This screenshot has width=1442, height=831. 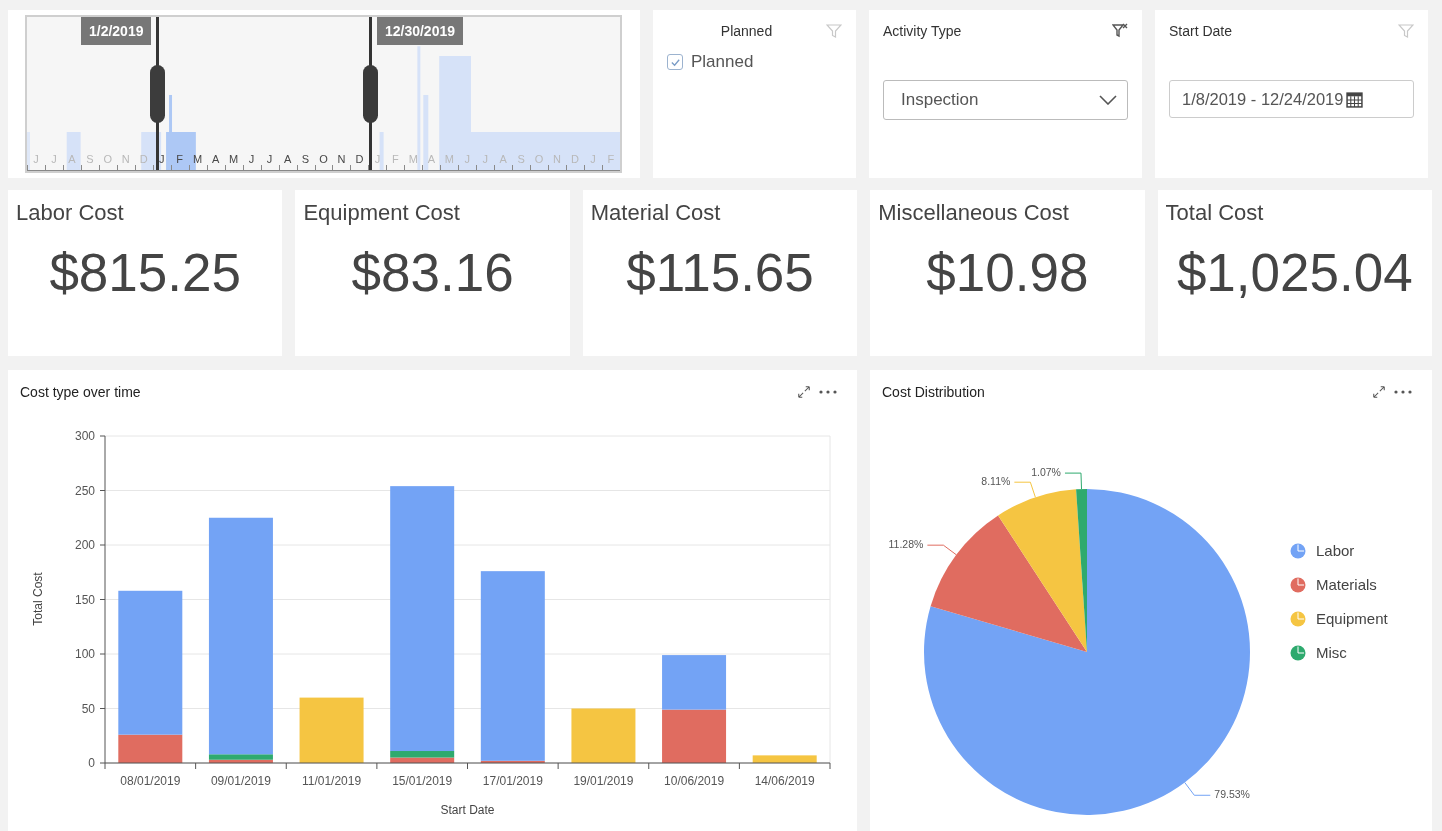 What do you see at coordinates (1007, 272) in the screenshot?
I see `kpi-value: $10.98` at bounding box center [1007, 272].